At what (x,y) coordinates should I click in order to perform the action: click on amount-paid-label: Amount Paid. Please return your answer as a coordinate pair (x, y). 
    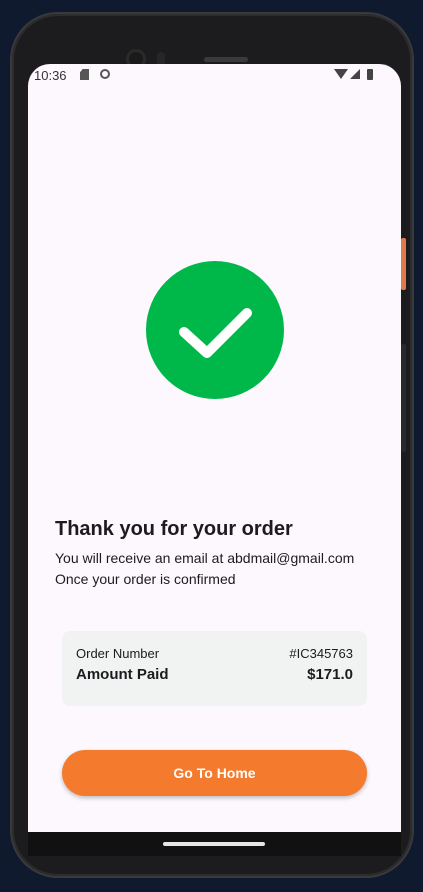
    Looking at the image, I should click on (122, 674).